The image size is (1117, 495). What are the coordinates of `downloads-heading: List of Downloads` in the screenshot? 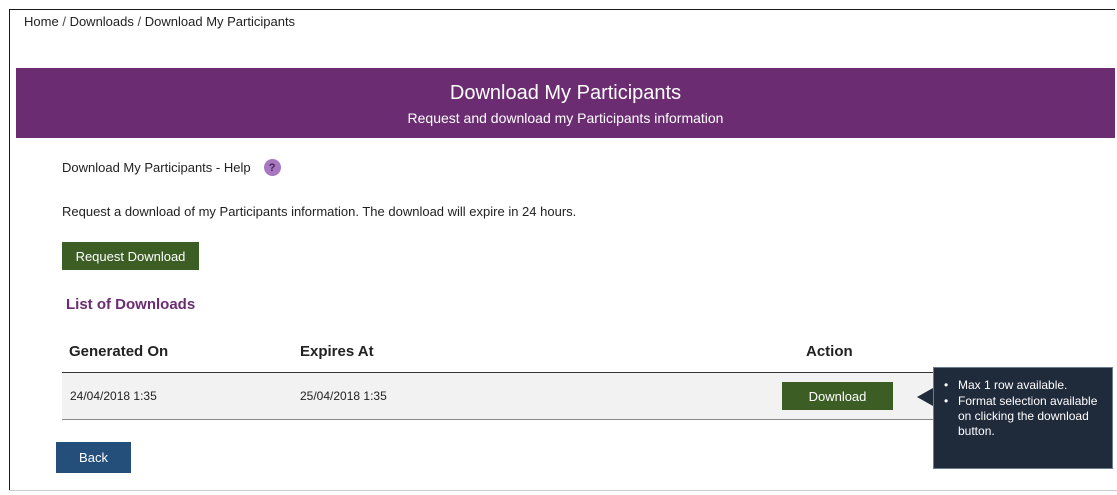 It's located at (131, 304).